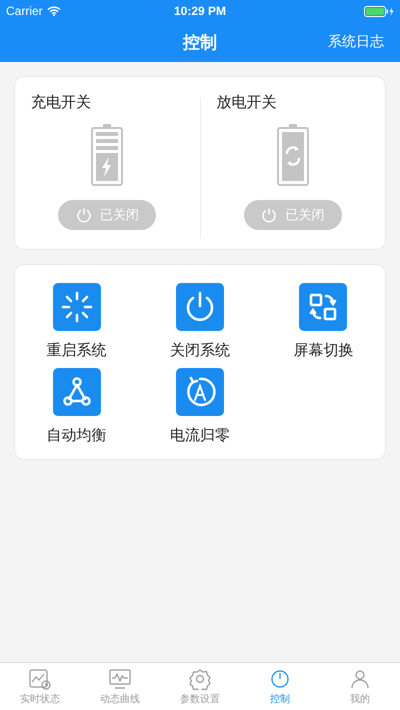 The width and height of the screenshot is (400, 710). I want to click on chart-clock-icon, so click(40, 679).